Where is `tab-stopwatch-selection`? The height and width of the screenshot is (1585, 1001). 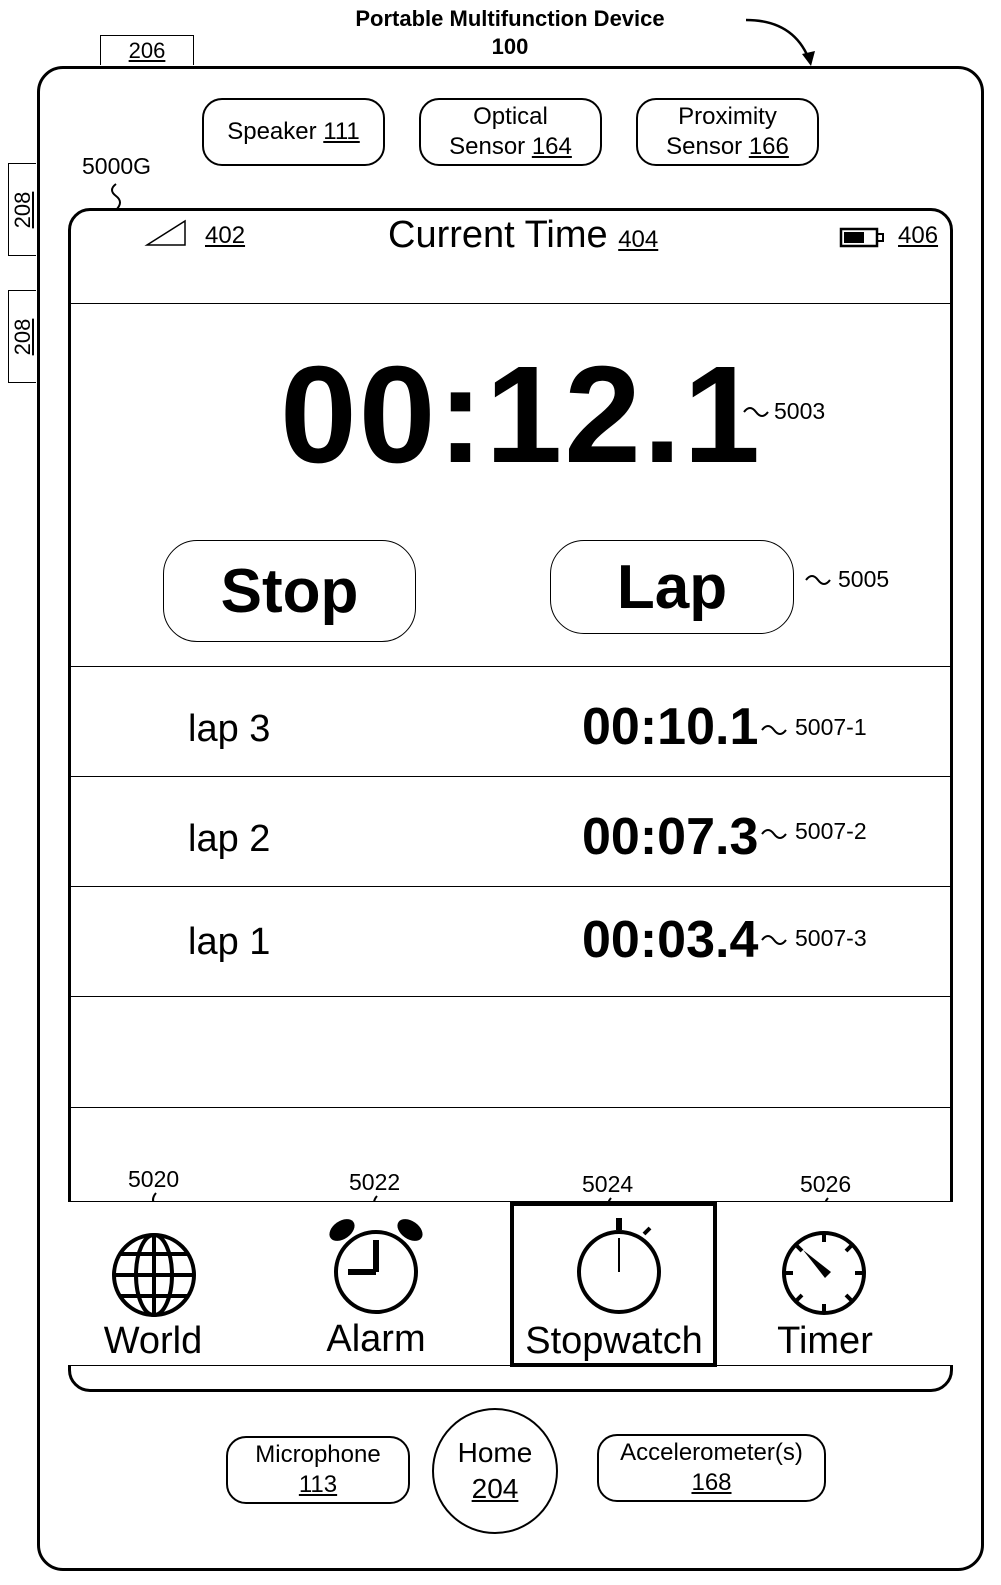
tab-stopwatch-selection is located at coordinates (613, 1284).